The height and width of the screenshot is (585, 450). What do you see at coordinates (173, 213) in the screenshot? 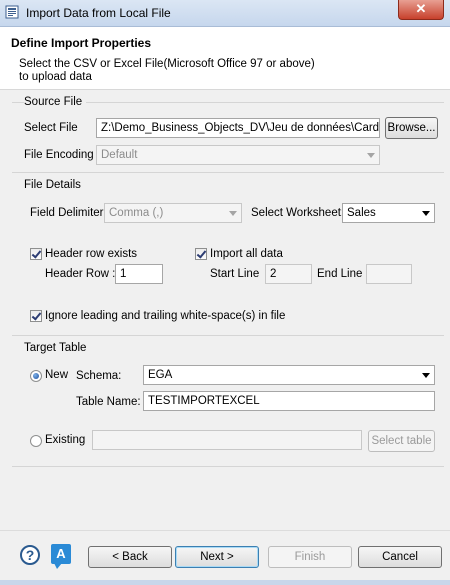
I see `field-delimiter-select: Comma (,)` at bounding box center [173, 213].